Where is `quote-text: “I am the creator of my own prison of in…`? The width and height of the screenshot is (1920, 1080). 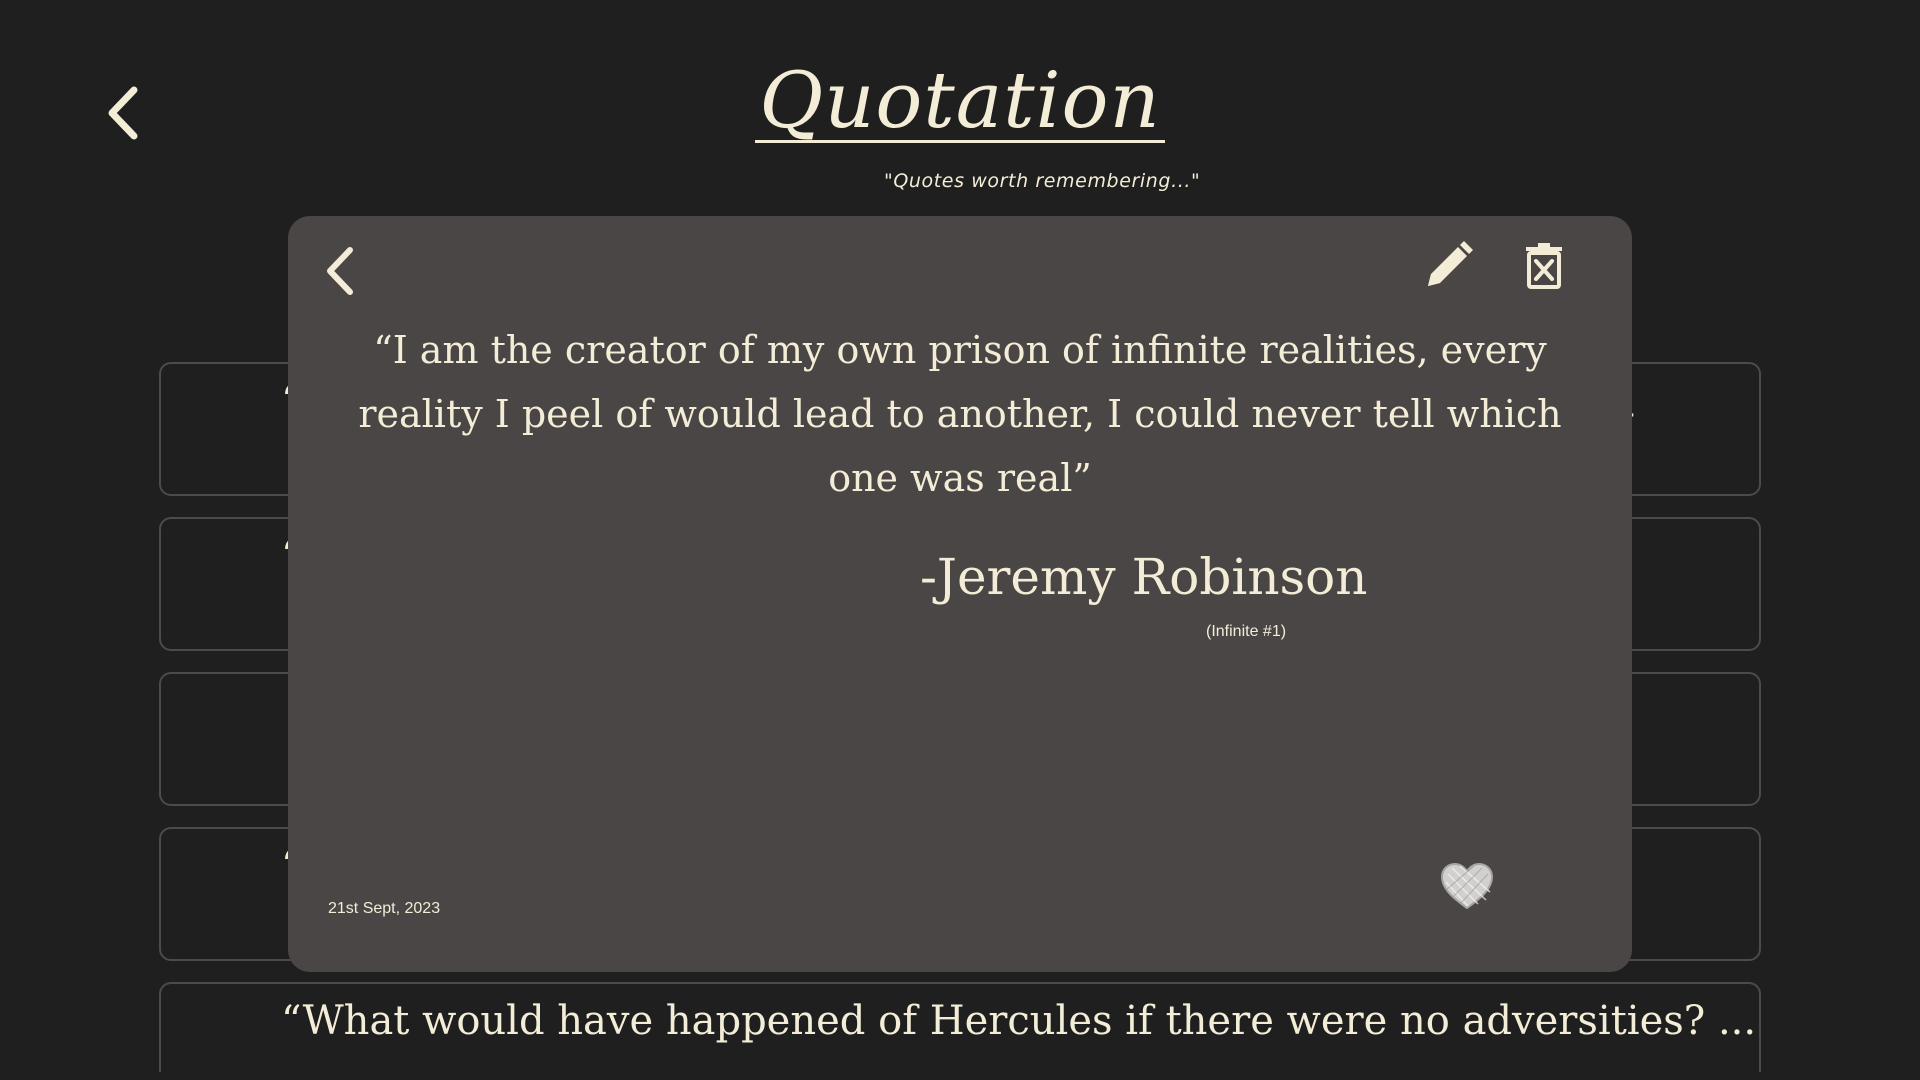 quote-text: “I am the creator of my own prison of in… is located at coordinates (960, 414).